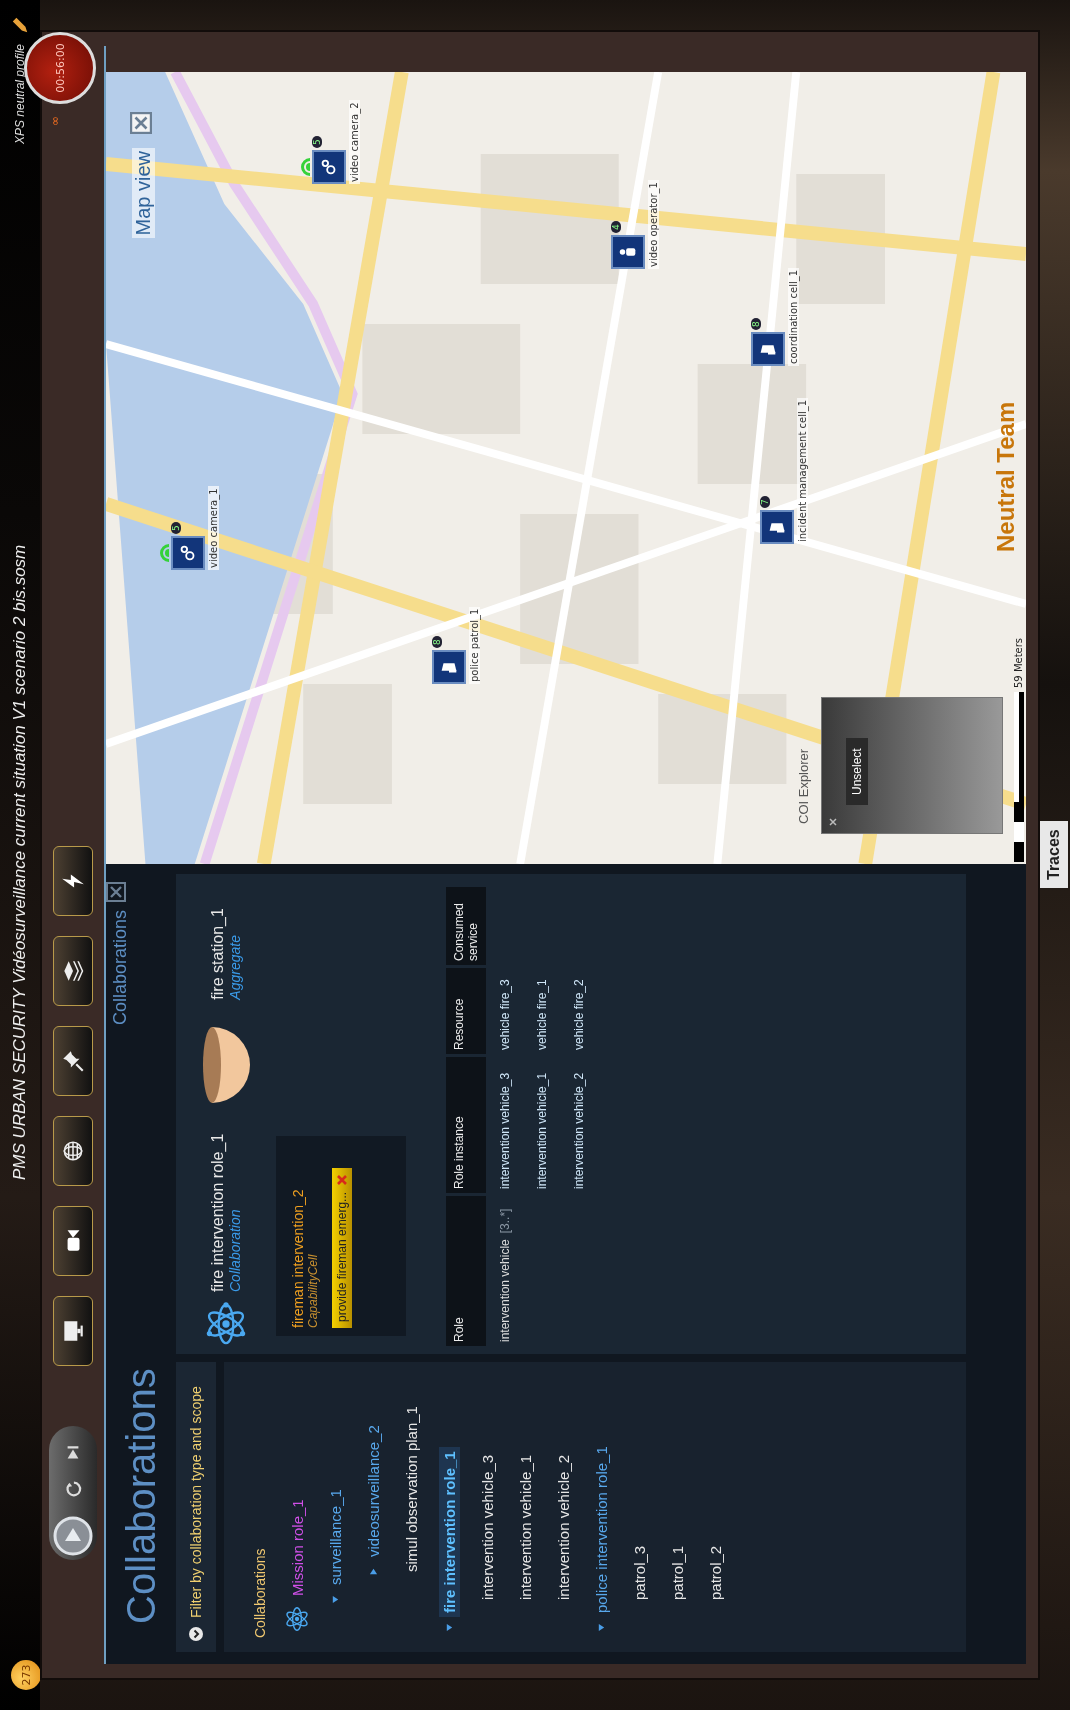 The image size is (1070, 1710). What do you see at coordinates (474, 645) in the screenshot?
I see `marker-label: police patrol_1` at bounding box center [474, 645].